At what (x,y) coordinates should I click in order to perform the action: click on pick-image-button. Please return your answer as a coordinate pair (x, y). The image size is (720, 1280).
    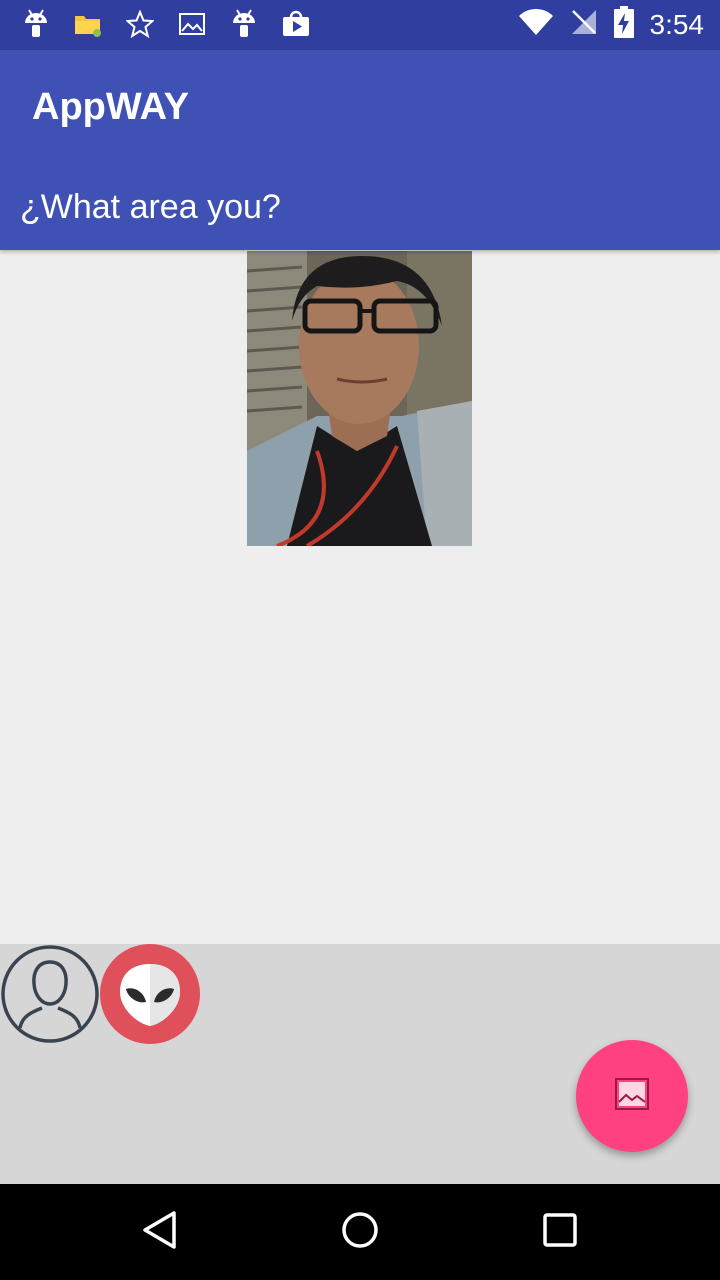
    Looking at the image, I should click on (632, 1096).